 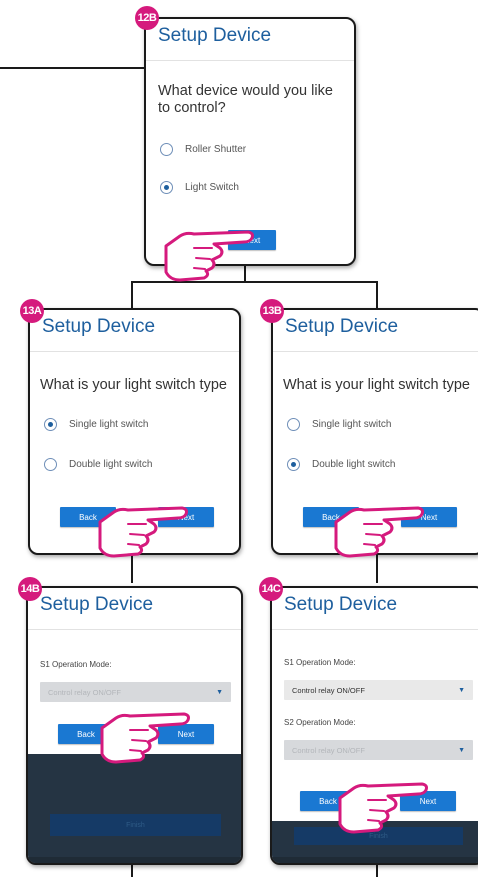 What do you see at coordinates (30, 589) in the screenshot?
I see `step-badge-14b: 14B` at bounding box center [30, 589].